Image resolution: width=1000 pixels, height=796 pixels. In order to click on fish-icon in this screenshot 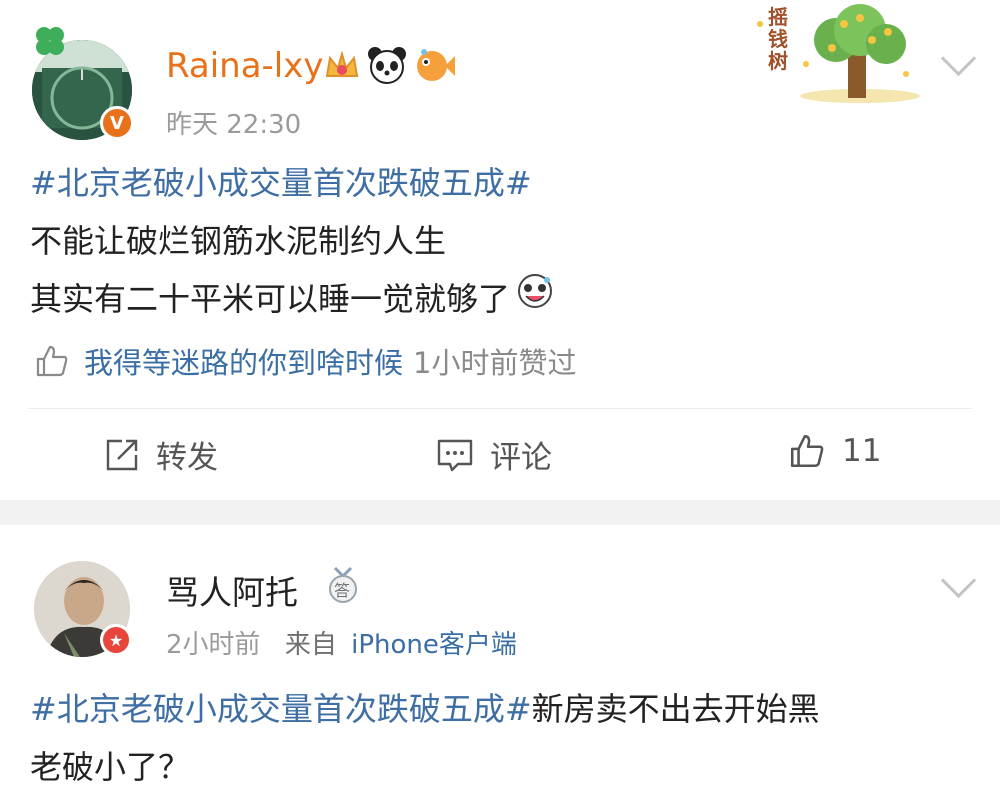, I will do `click(434, 67)`.